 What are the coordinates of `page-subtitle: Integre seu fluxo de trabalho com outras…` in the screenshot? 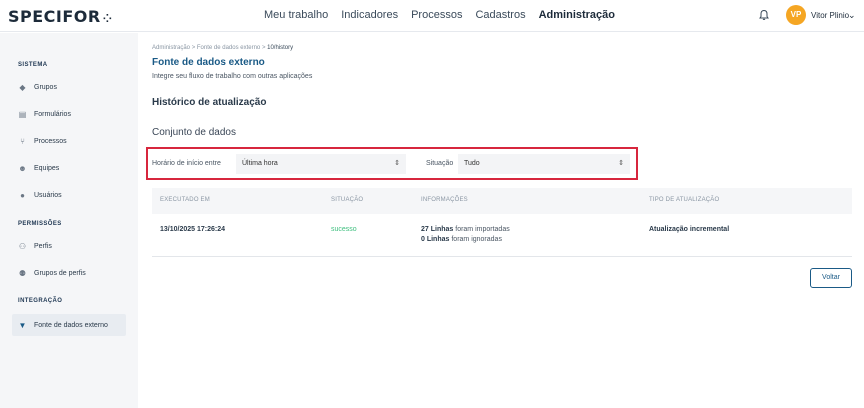 It's located at (232, 76).